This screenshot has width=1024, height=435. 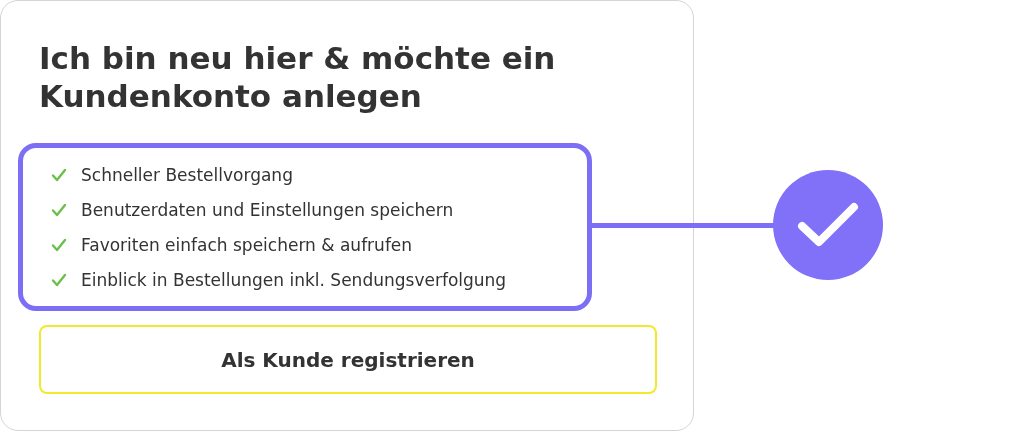 I want to click on register-button: Als Kunde registrieren, so click(x=348, y=359).